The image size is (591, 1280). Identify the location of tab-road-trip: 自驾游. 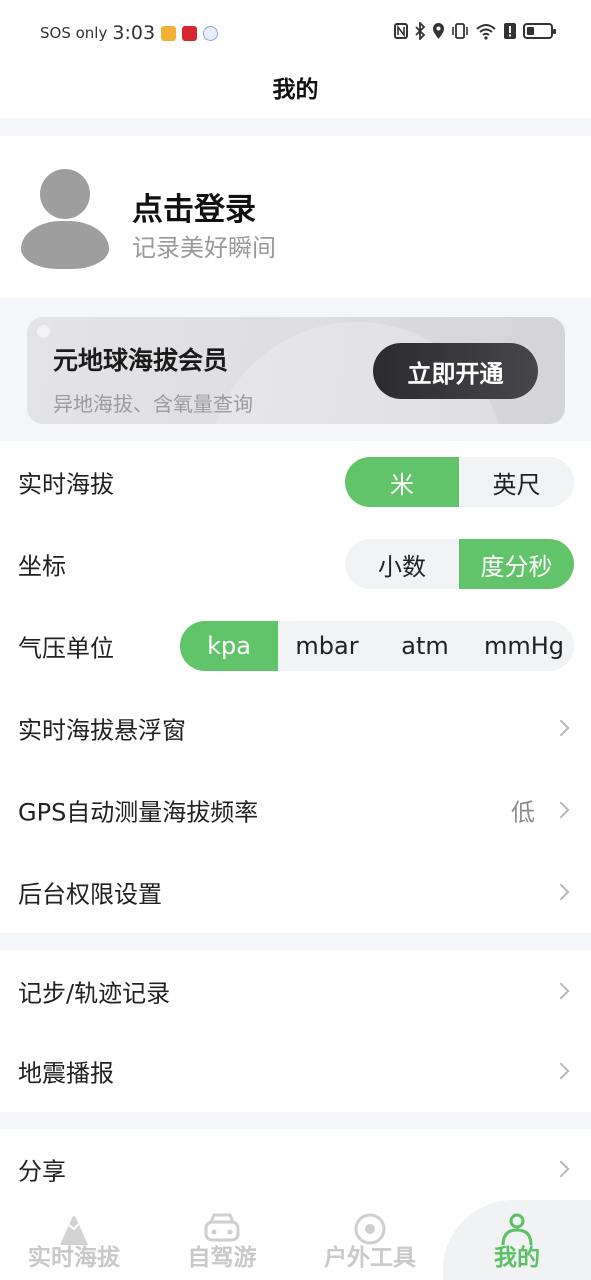
(222, 1240).